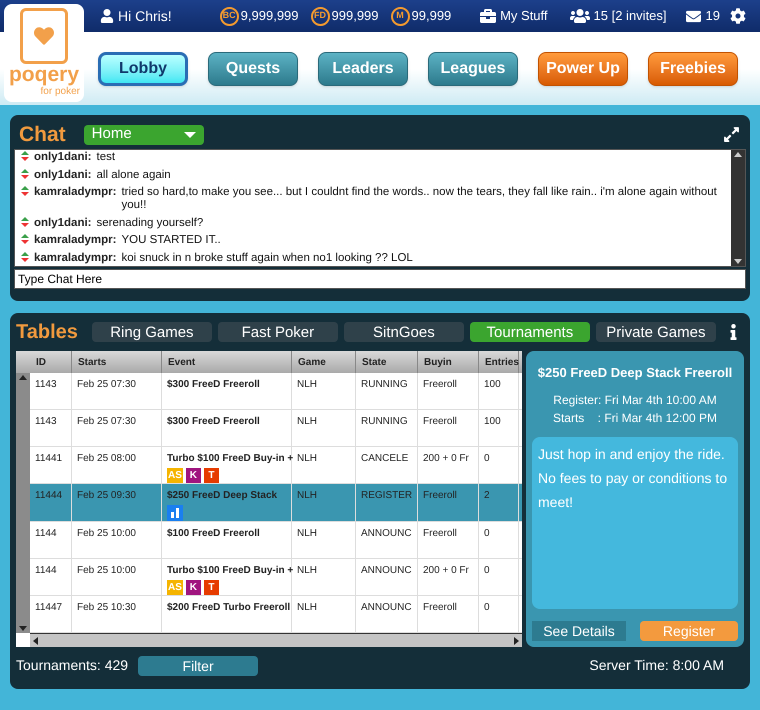 This screenshot has width=760, height=710. Describe the element at coordinates (432, 16) in the screenshot. I see `currency-amount: 99,999` at that location.